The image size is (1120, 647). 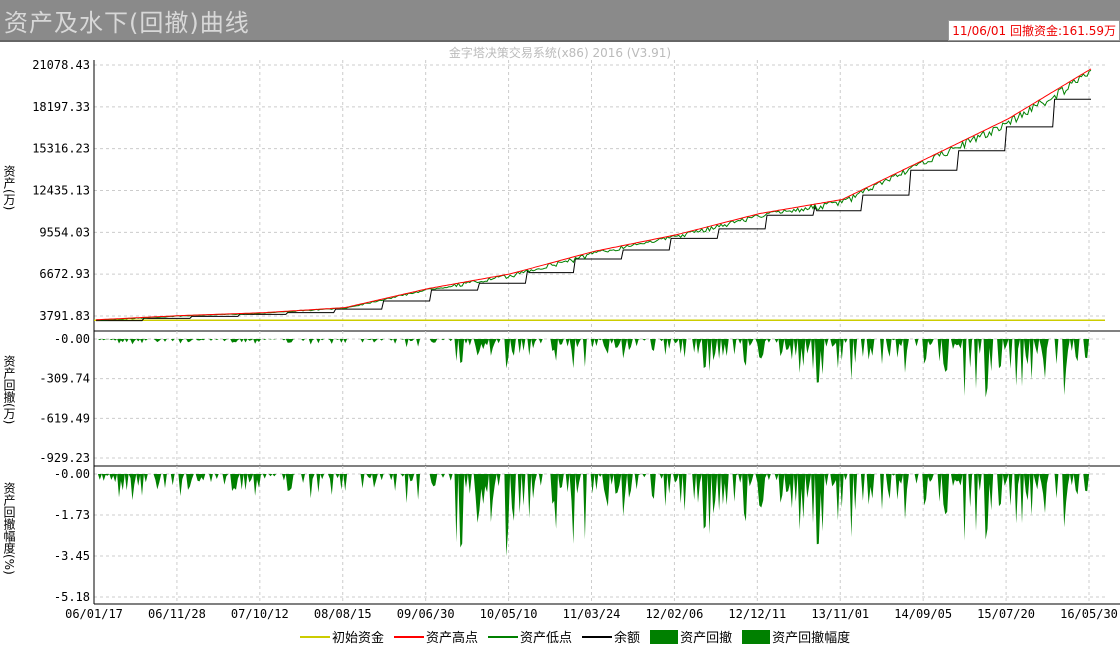 I want to click on legend-item: 资产回撤, so click(x=691, y=636).